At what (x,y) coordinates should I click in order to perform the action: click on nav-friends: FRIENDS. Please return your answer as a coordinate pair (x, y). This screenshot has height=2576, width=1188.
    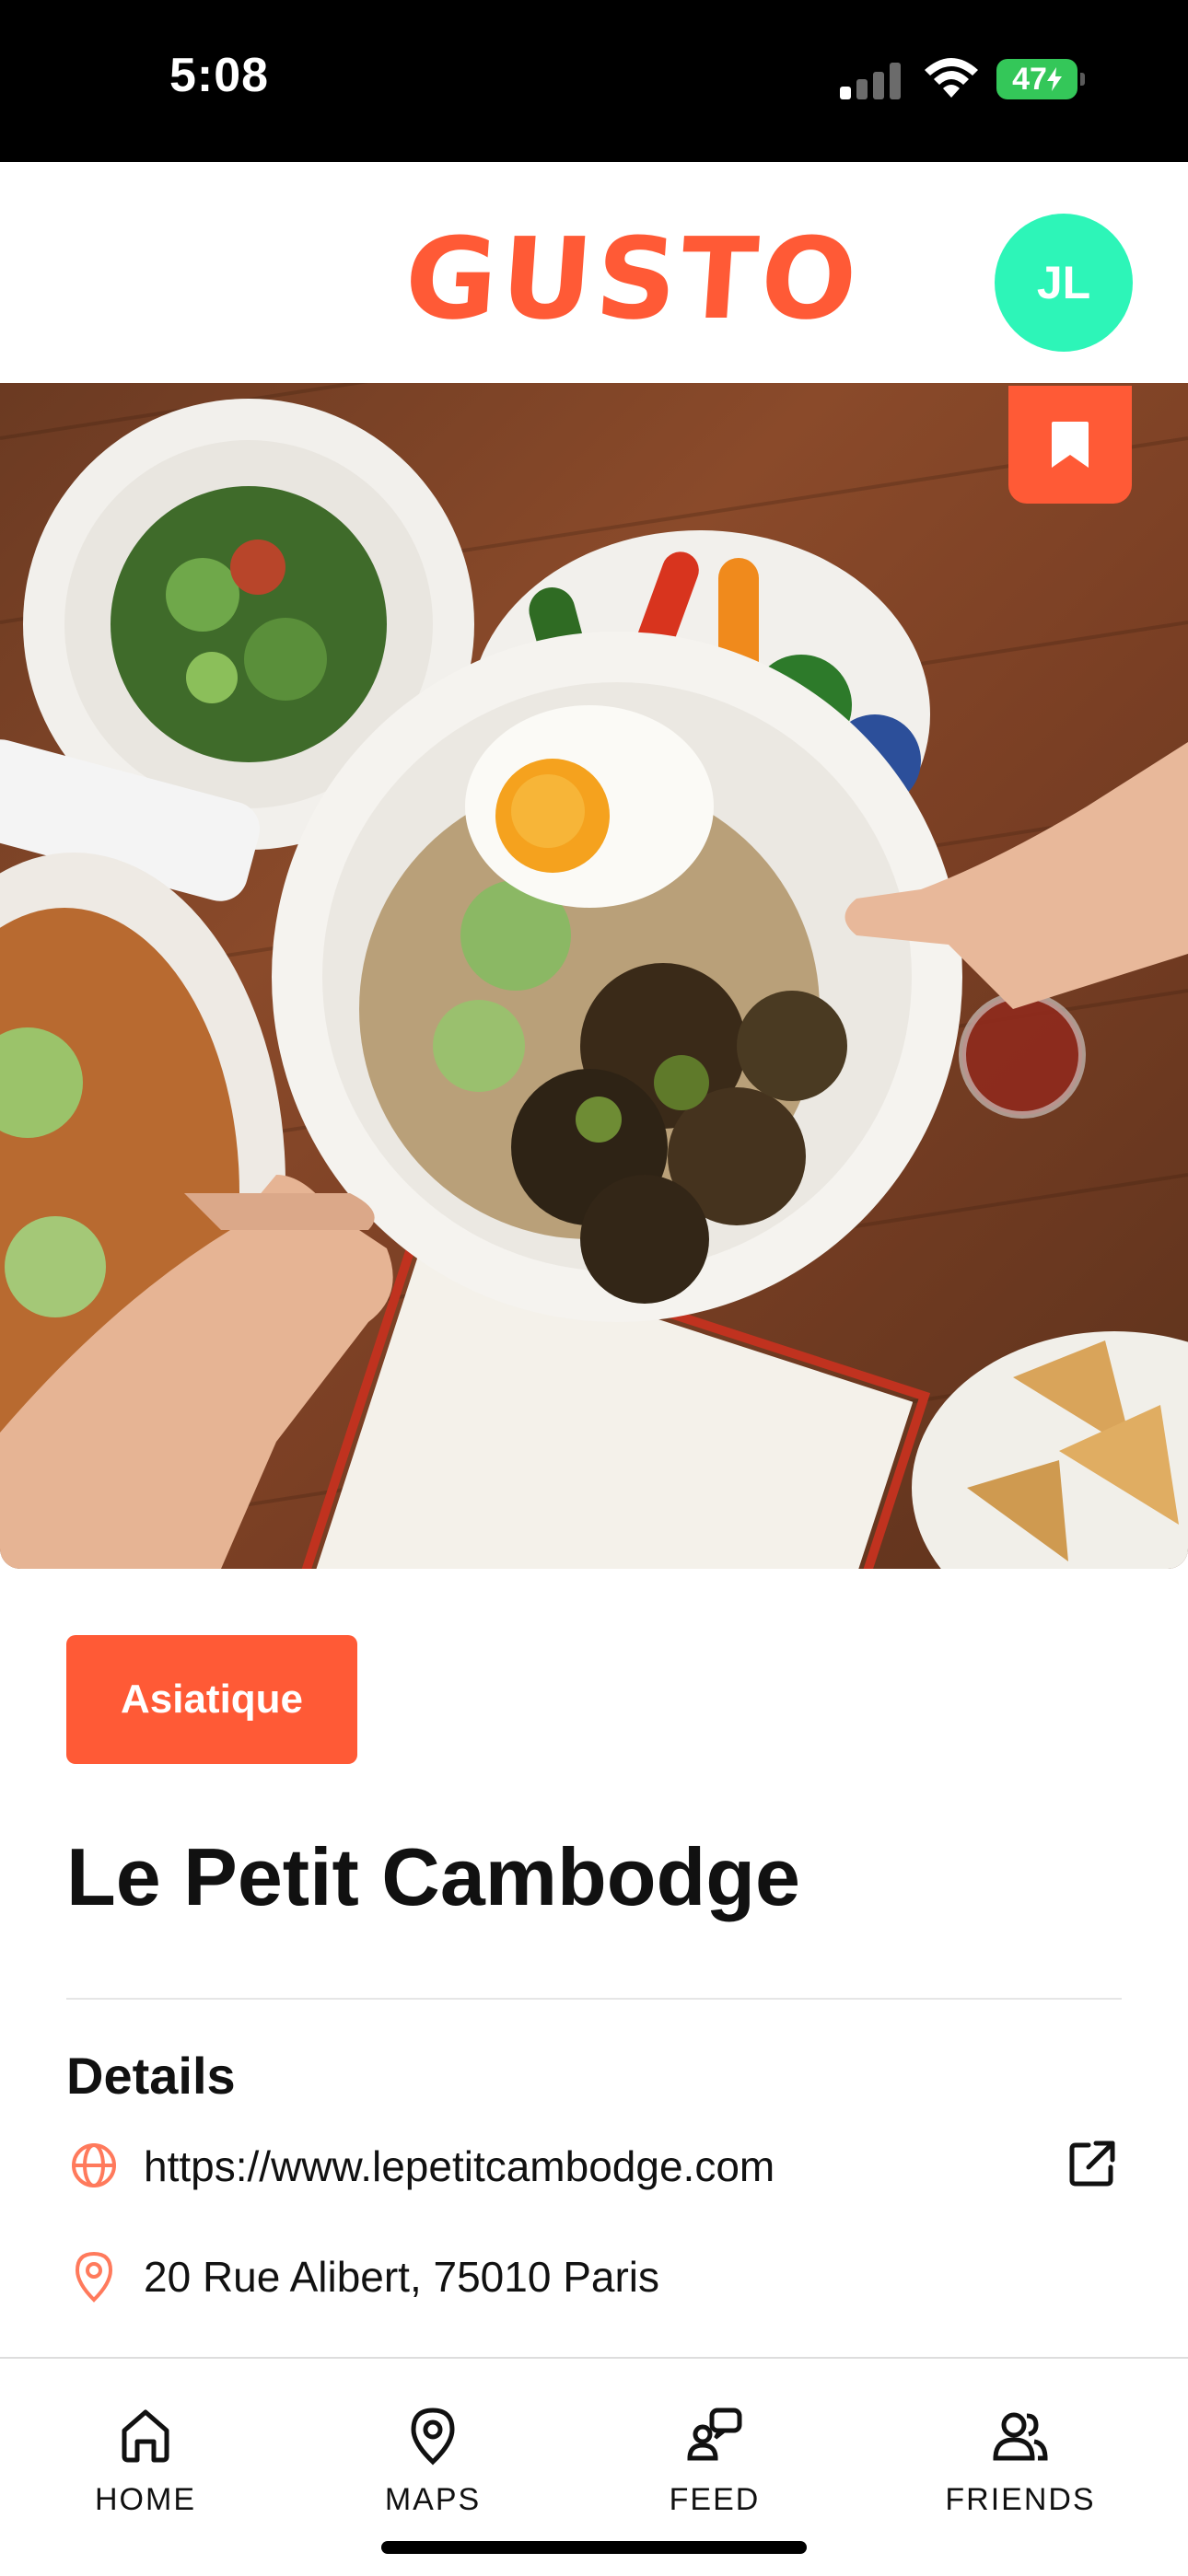
    Looking at the image, I should click on (1020, 2474).